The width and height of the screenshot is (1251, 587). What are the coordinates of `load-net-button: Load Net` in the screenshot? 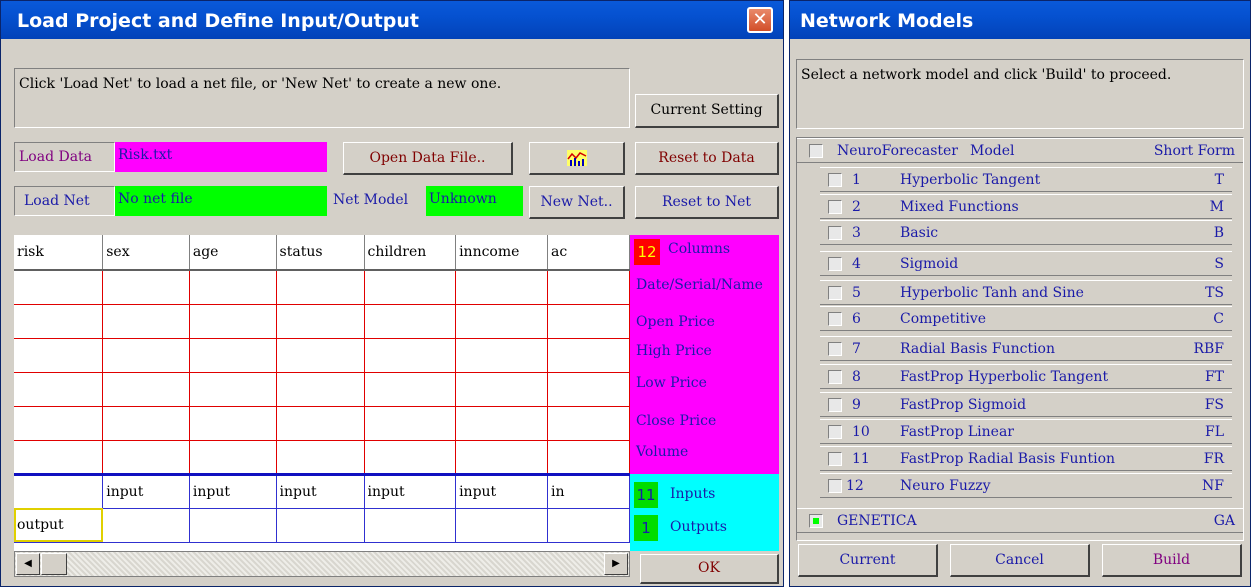 It's located at (64, 201).